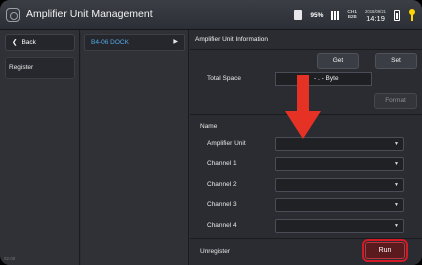 This screenshot has height=265, width=422. What do you see at coordinates (395, 101) in the screenshot?
I see `format-button: Format` at bounding box center [395, 101].